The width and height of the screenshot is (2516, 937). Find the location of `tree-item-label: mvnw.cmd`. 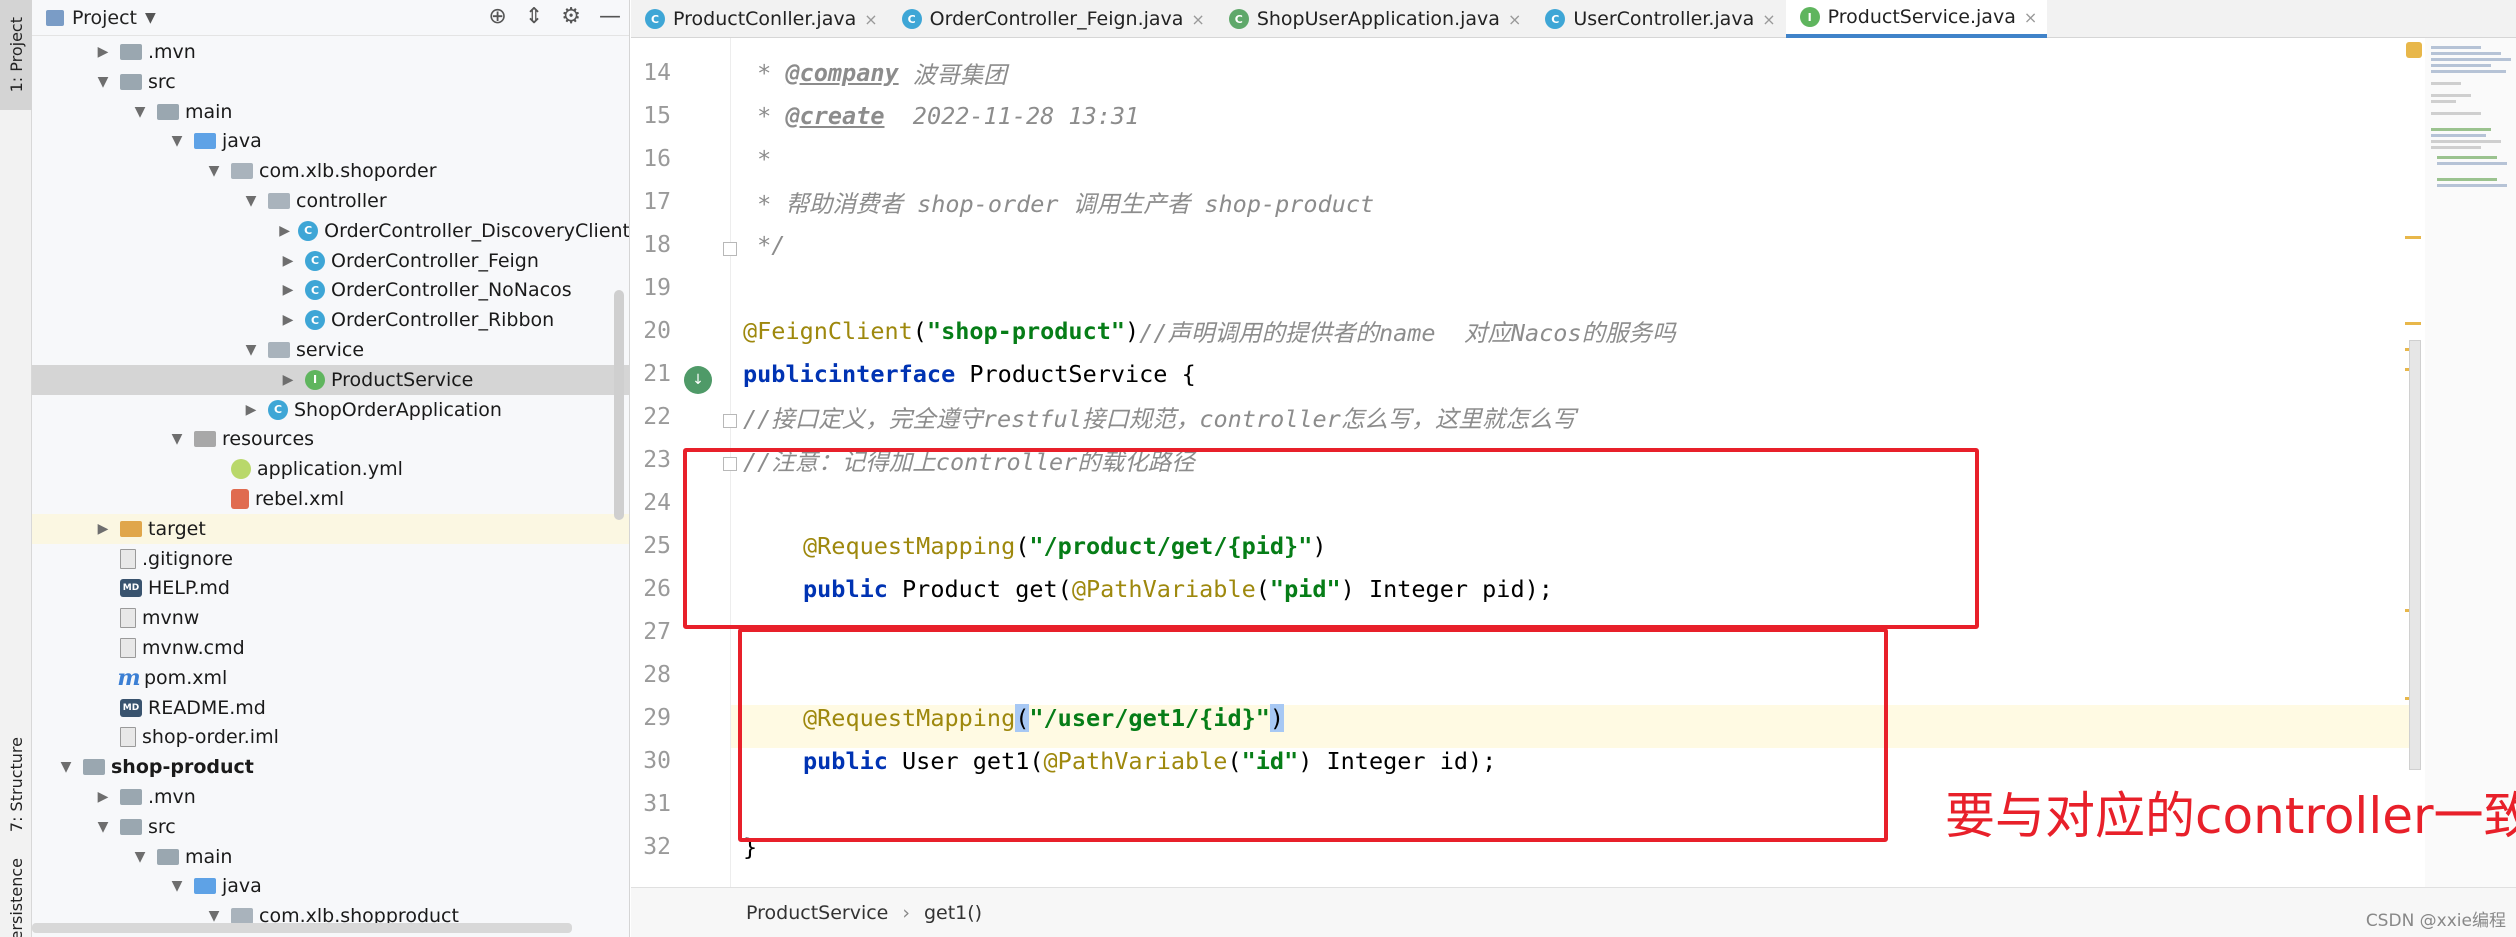

tree-item-label: mvnw.cmd is located at coordinates (193, 648).